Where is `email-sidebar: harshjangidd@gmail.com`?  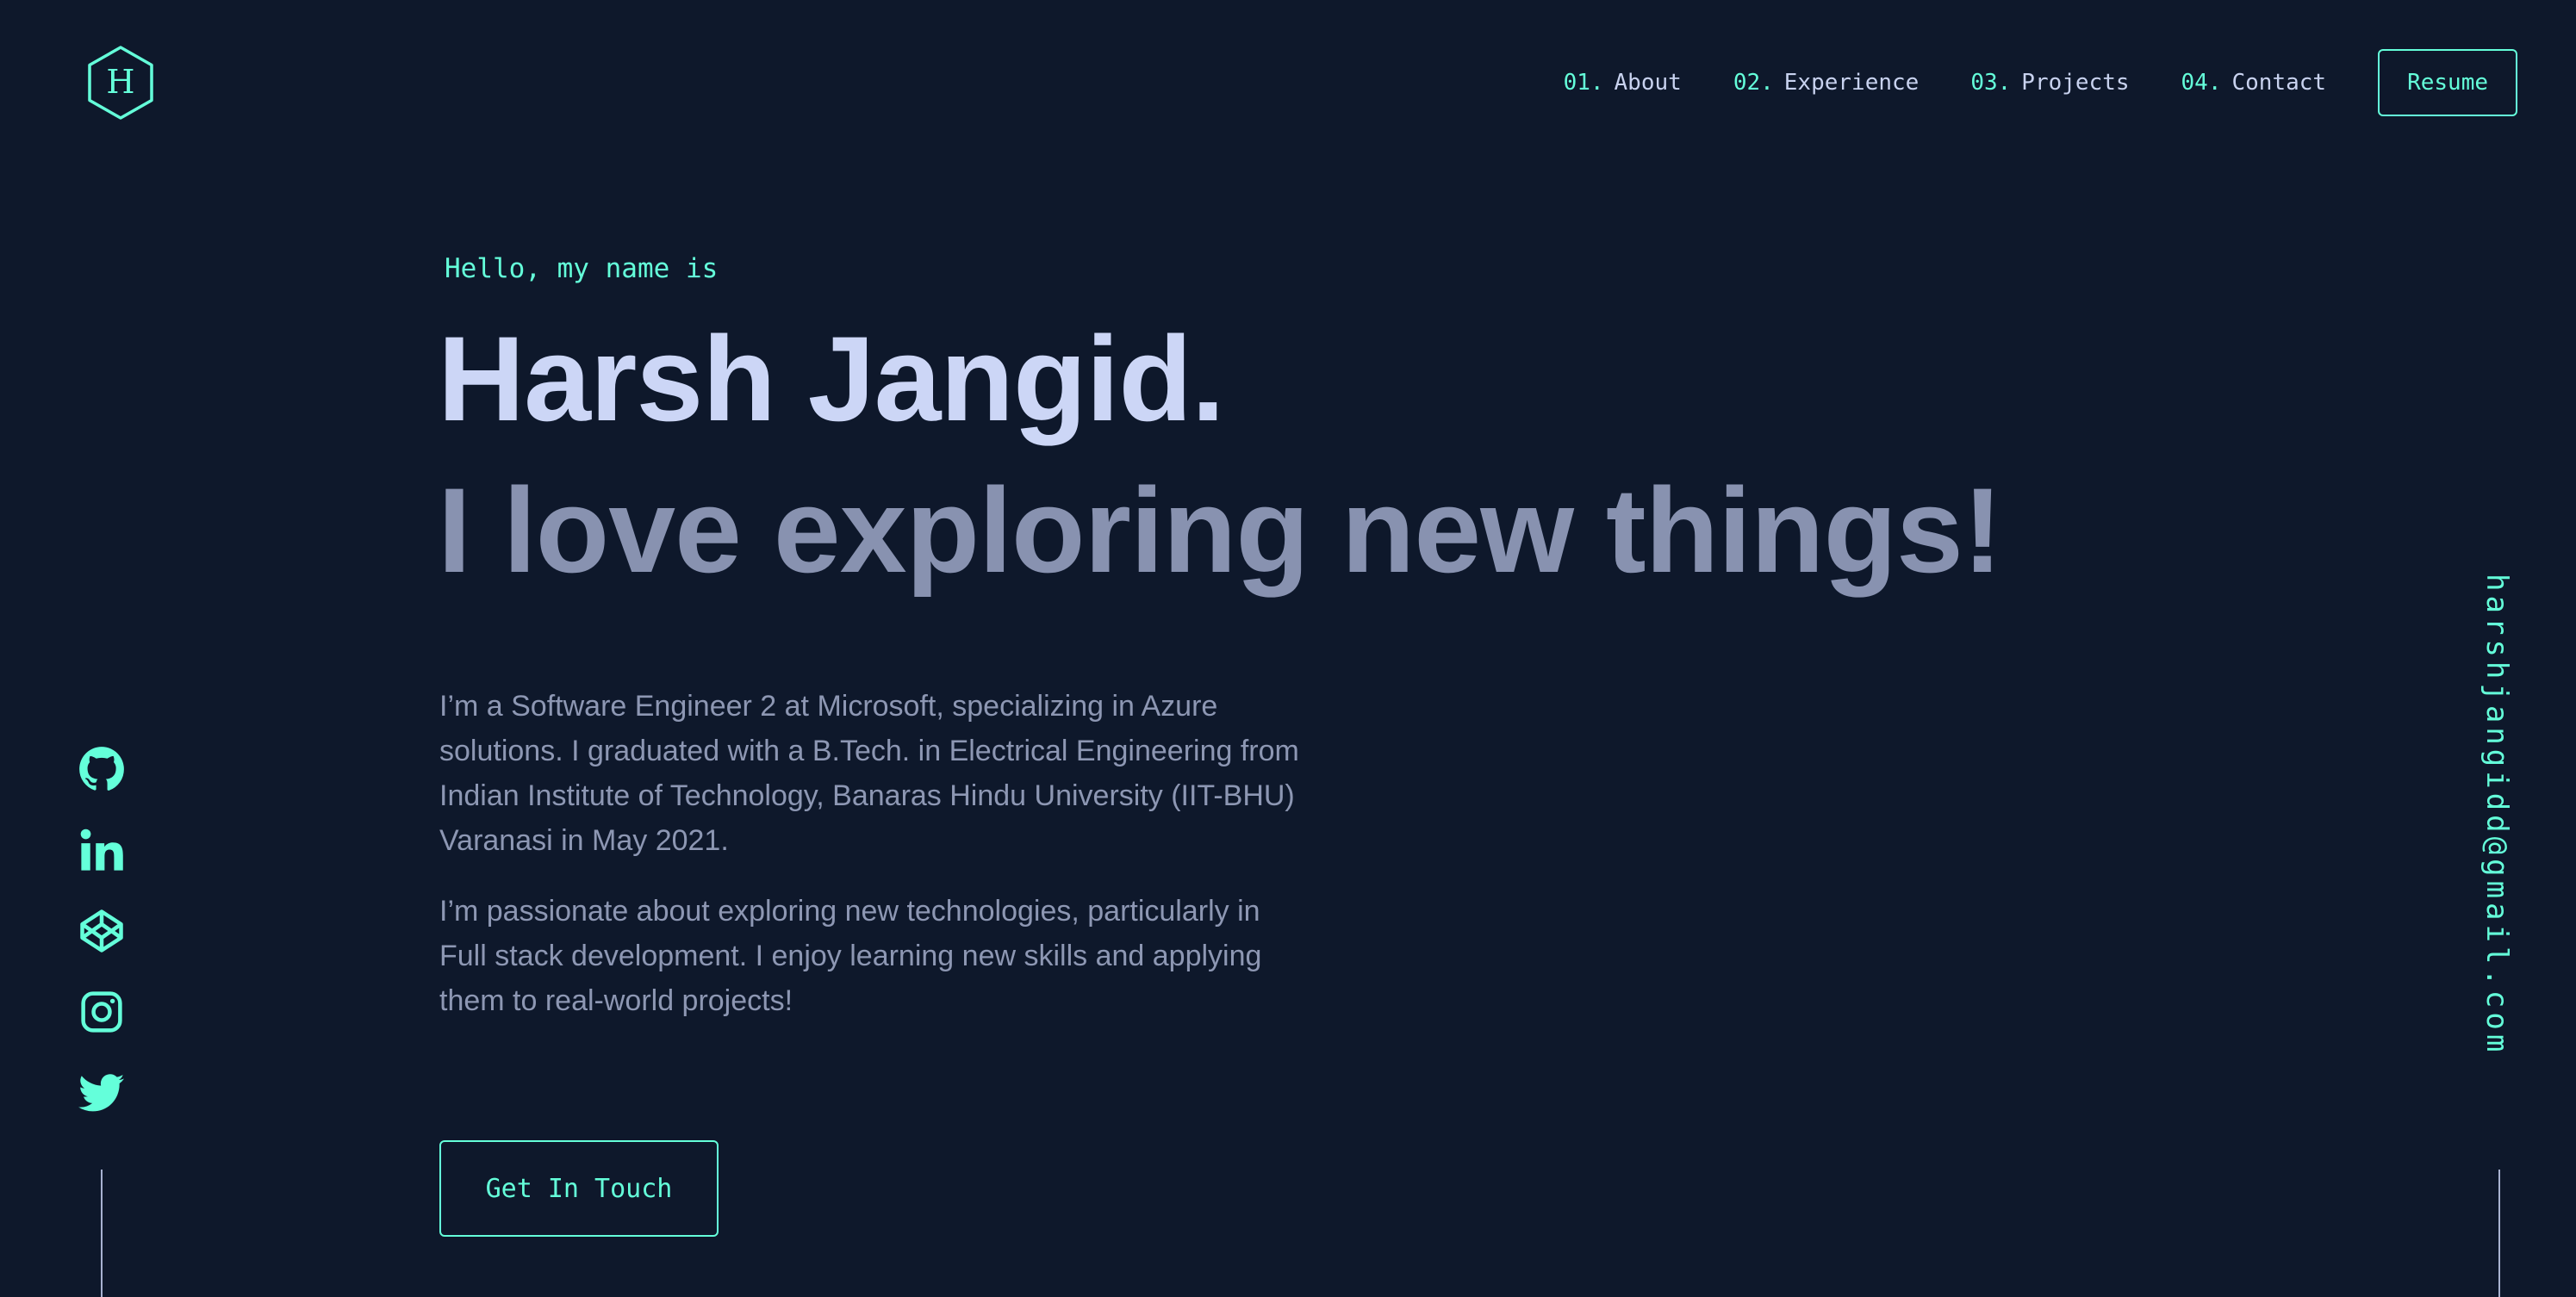
email-sidebar: harshjangidd@gmail.com is located at coordinates (2499, 849).